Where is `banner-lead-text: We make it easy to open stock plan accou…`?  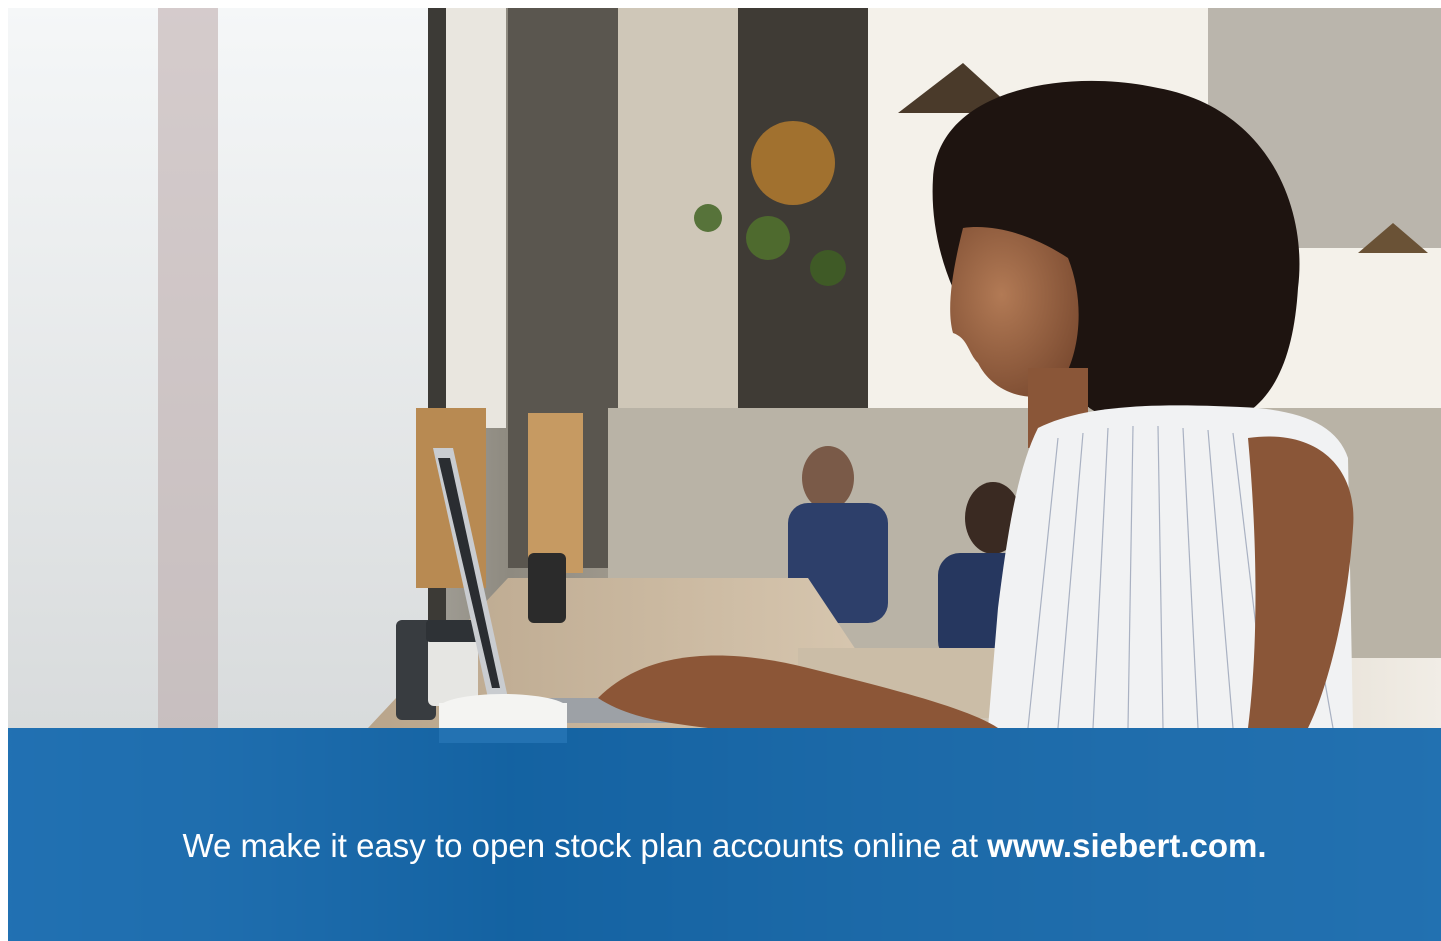 banner-lead-text: We make it easy to open stock plan accou… is located at coordinates (585, 845).